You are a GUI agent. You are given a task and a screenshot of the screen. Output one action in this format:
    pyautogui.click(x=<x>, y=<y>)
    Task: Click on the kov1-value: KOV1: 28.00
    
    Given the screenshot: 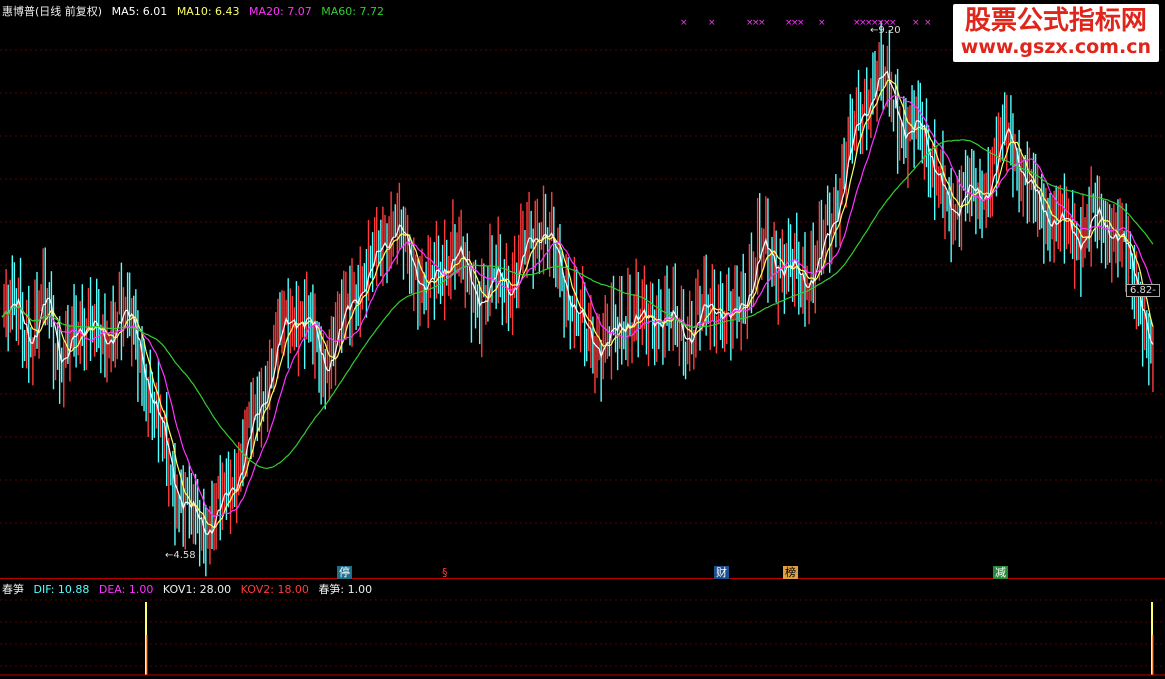 What is the action you would take?
    pyautogui.click(x=197, y=589)
    